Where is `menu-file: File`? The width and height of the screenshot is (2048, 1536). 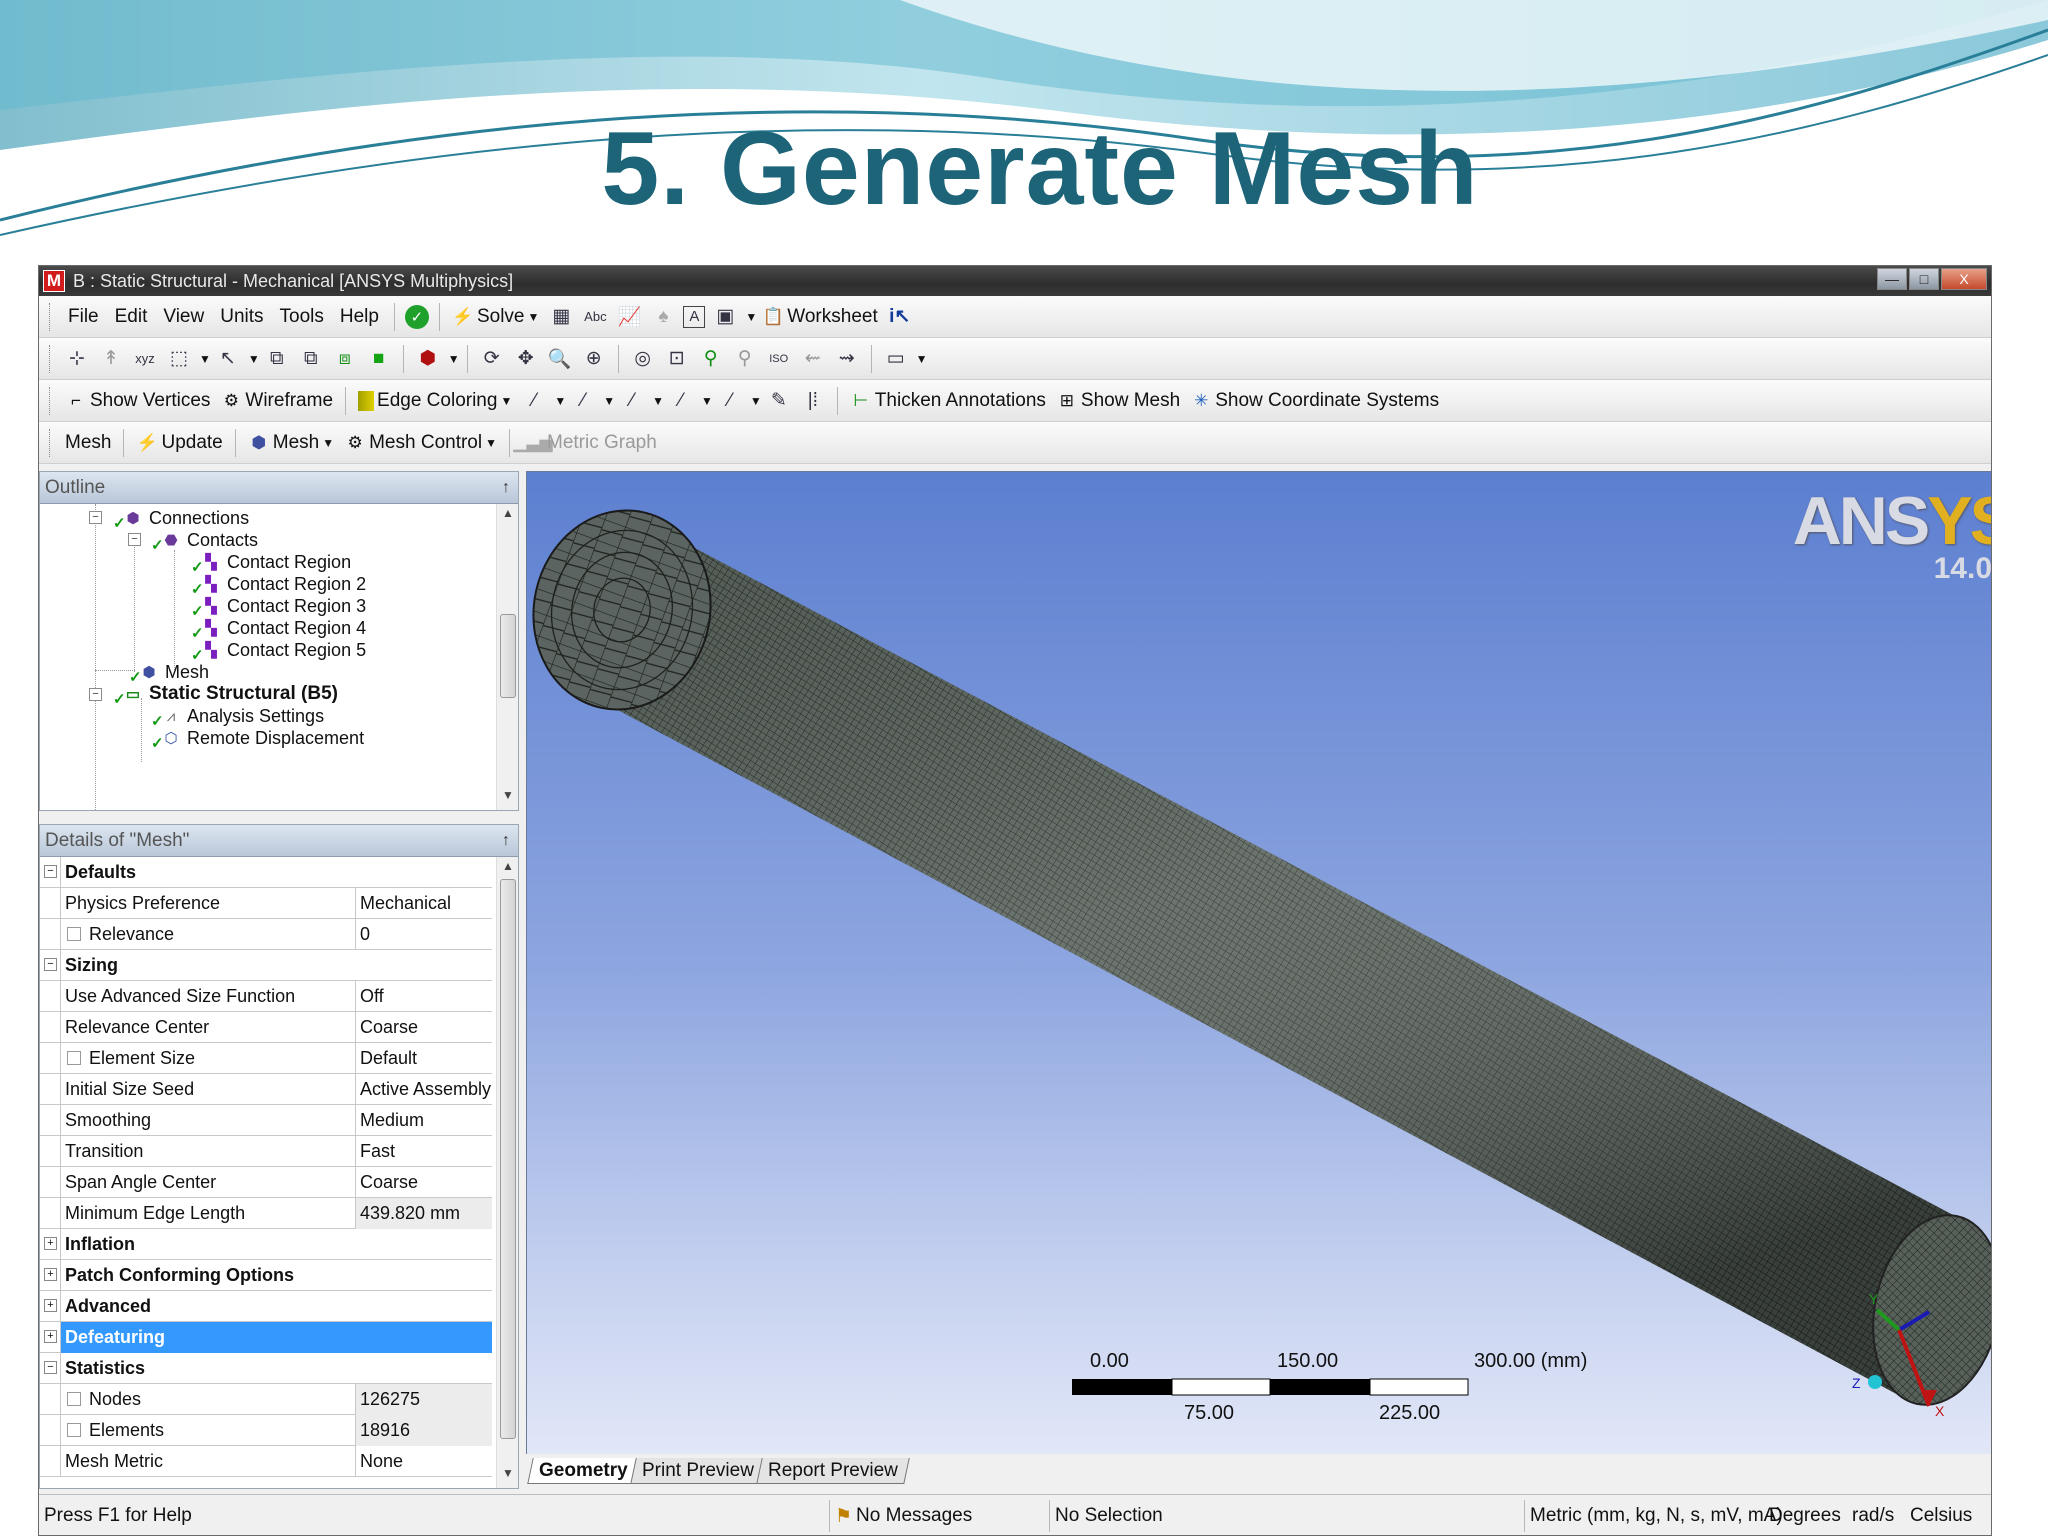
menu-file: File is located at coordinates (83, 317).